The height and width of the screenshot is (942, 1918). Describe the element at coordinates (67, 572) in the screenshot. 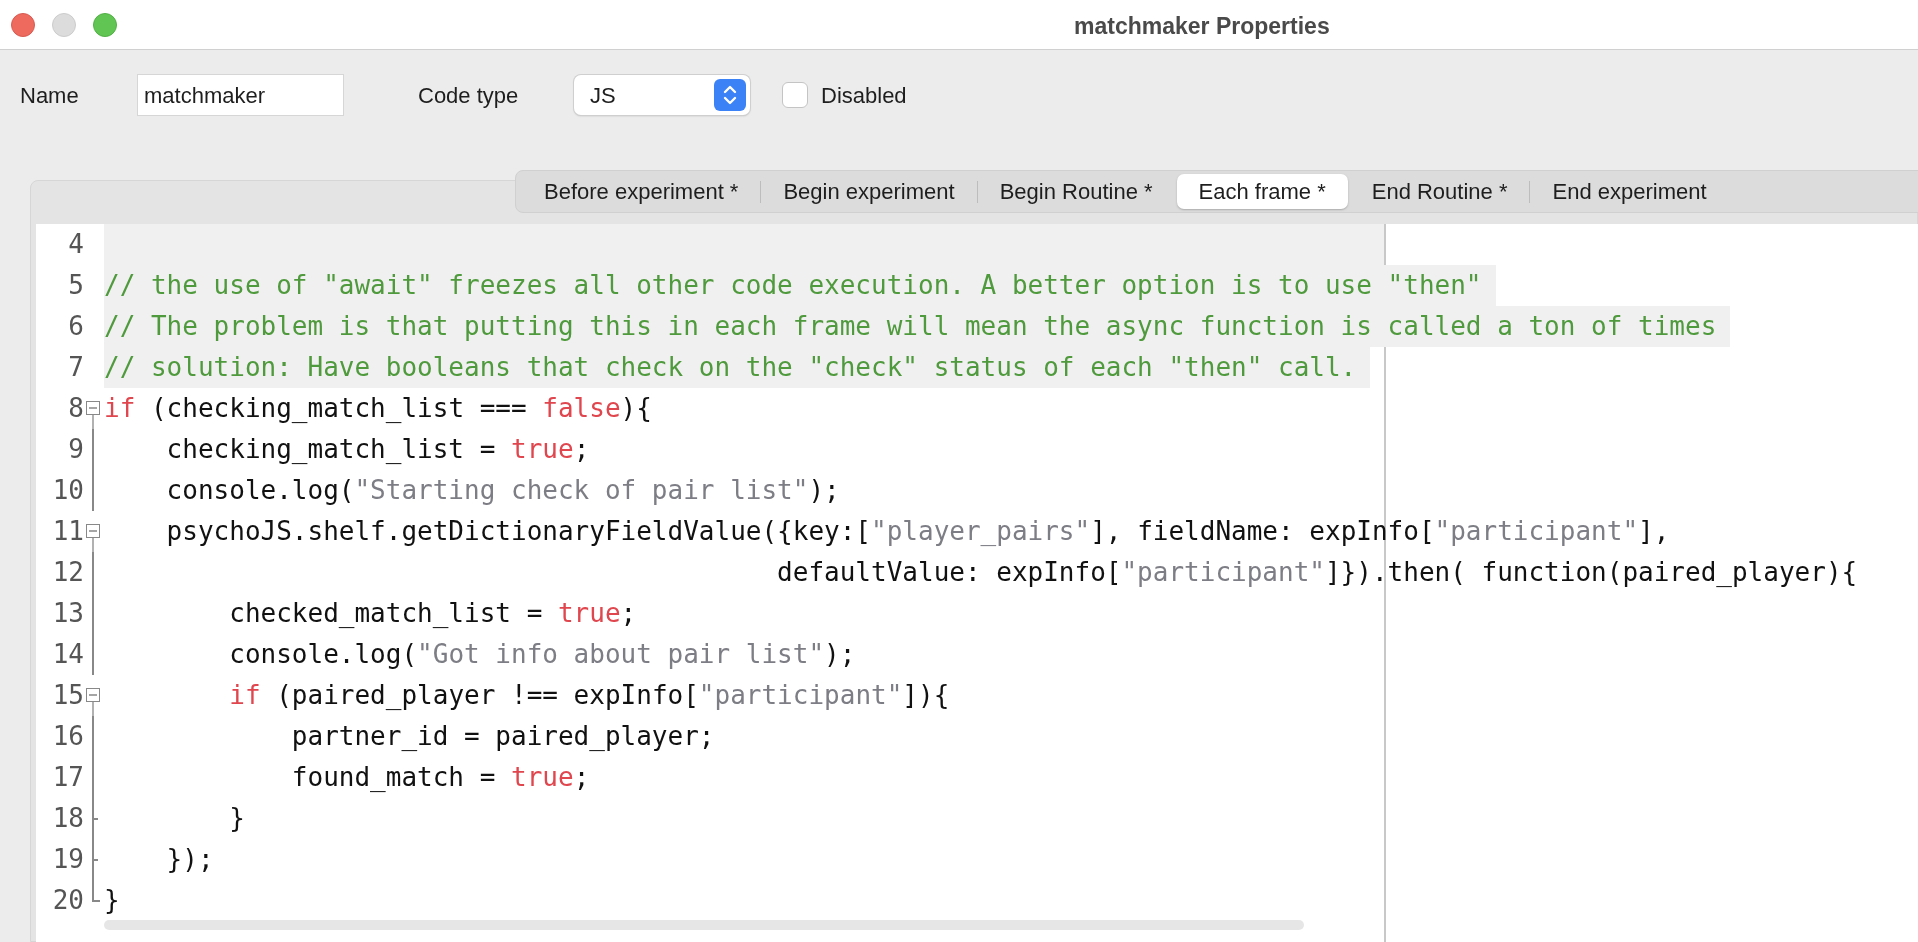

I see `line-number: 12` at that location.